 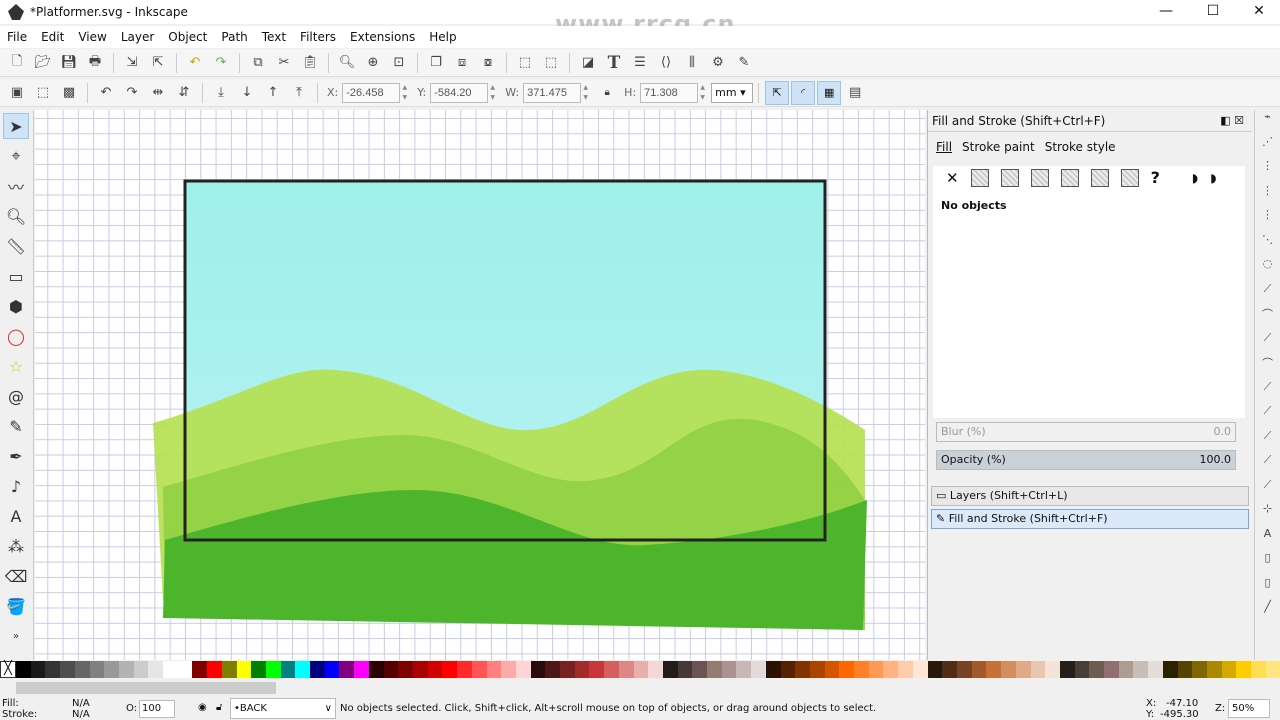 I want to click on y-spinner: ▲ ▼, so click(x=492, y=93).